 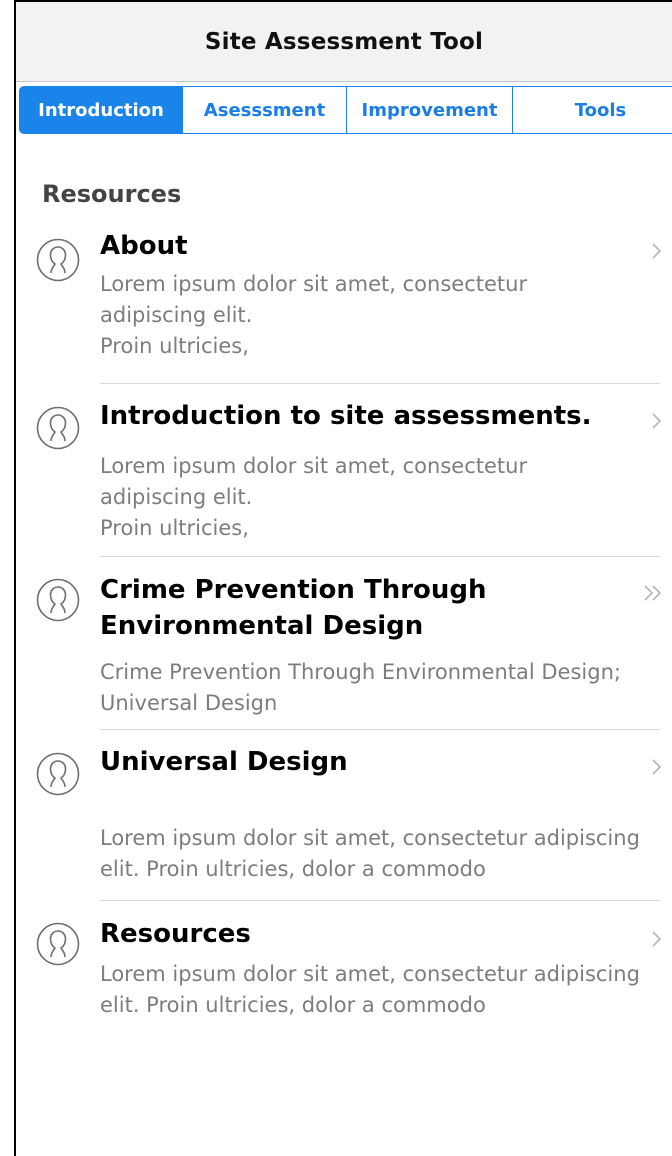 What do you see at coordinates (592, 110) in the screenshot?
I see `tab-tools: Tools` at bounding box center [592, 110].